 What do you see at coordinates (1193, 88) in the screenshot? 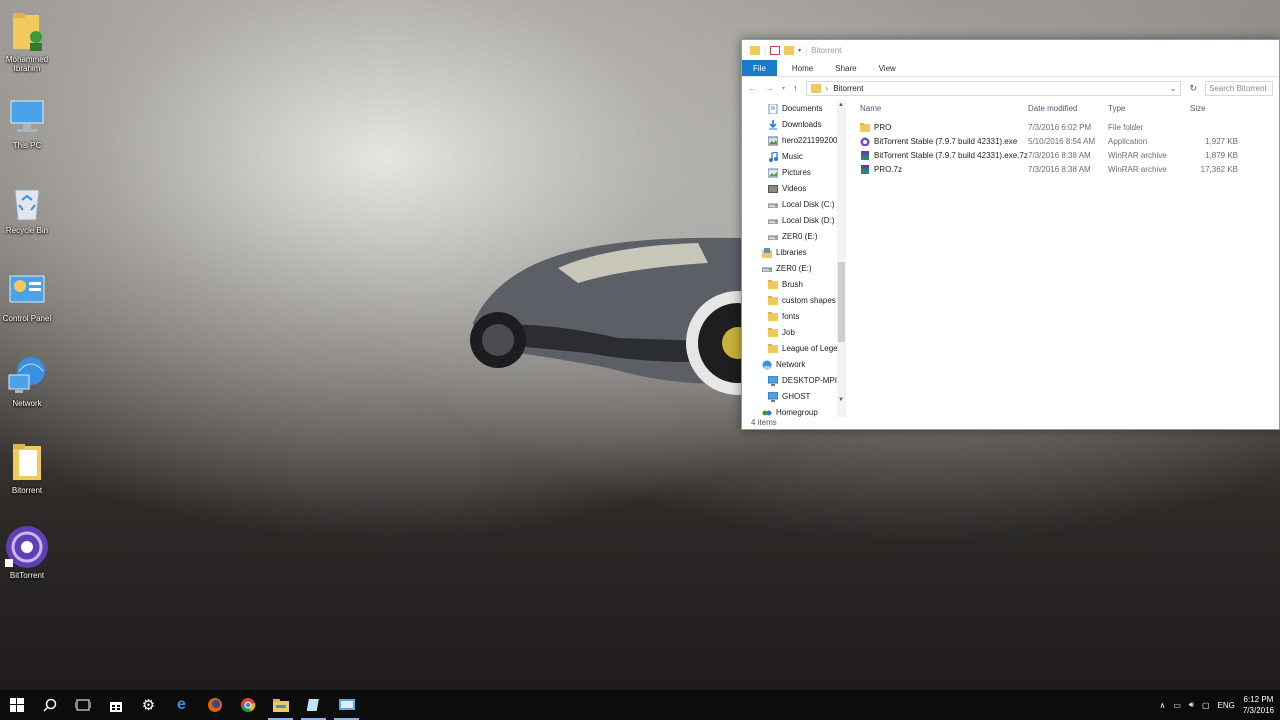
I see `refresh-icon: ↻` at bounding box center [1193, 88].